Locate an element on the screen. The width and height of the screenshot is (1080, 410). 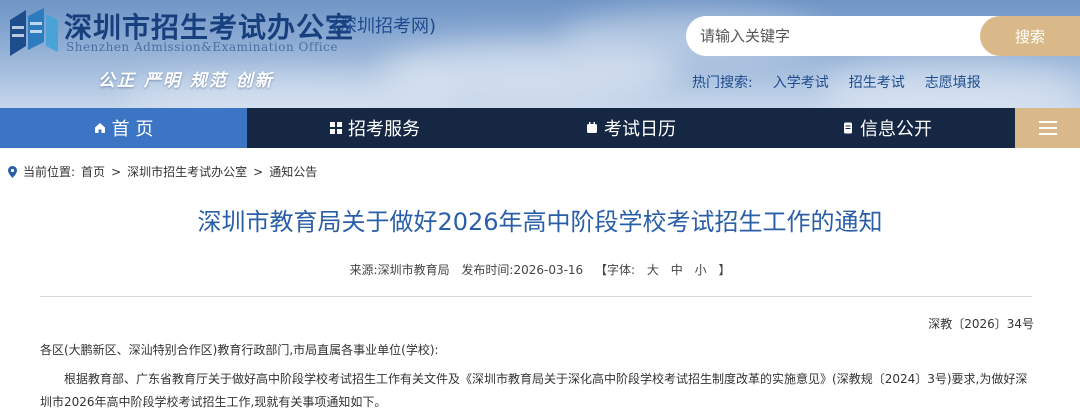
search-input is located at coordinates (840, 36).